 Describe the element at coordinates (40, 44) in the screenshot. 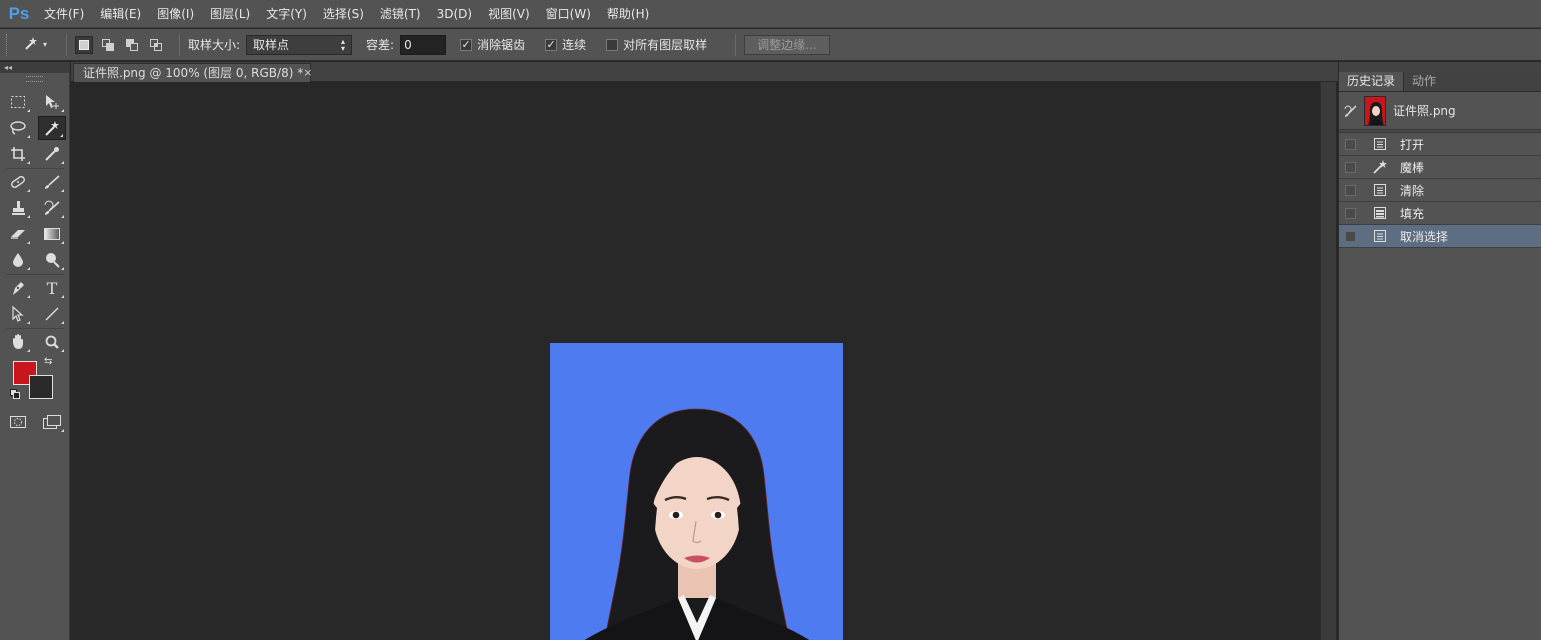

I see `tool-preset-picker: ▾` at that location.